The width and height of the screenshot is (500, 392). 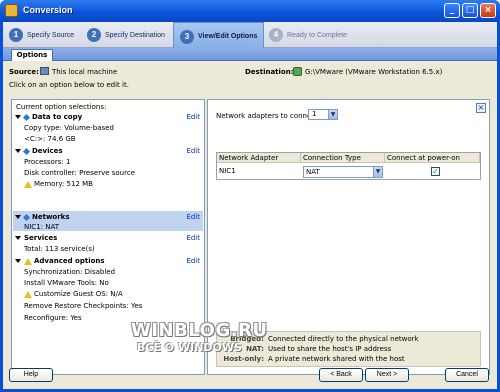 I want to click on step-specify-destination: 2 Specify Destination, so click(x=126, y=35).